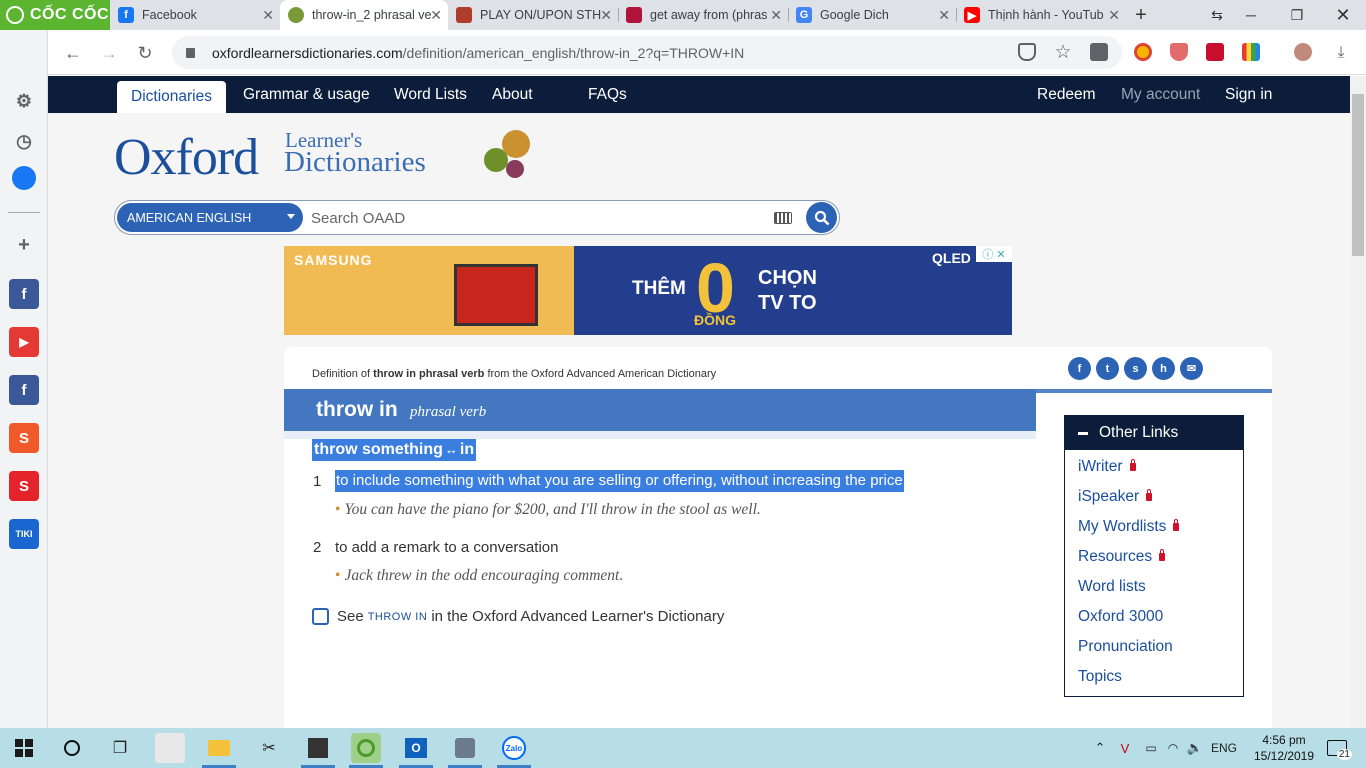  What do you see at coordinates (1112, 587) in the screenshot?
I see `link-word-lists: Word lists` at bounding box center [1112, 587].